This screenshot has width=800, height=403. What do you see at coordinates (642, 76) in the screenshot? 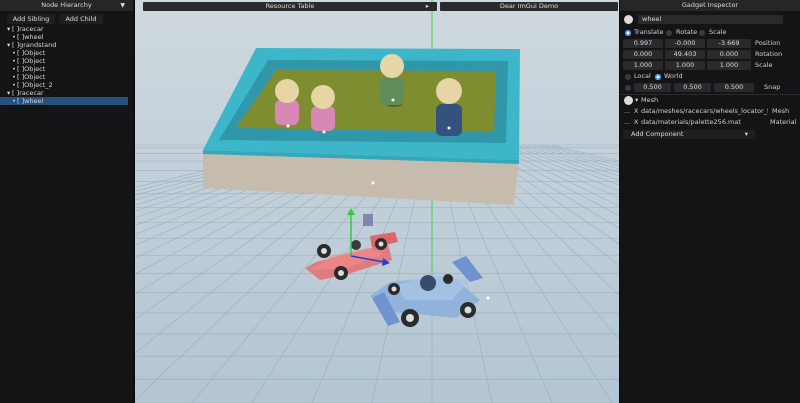
I see `local-label: Local` at bounding box center [642, 76].